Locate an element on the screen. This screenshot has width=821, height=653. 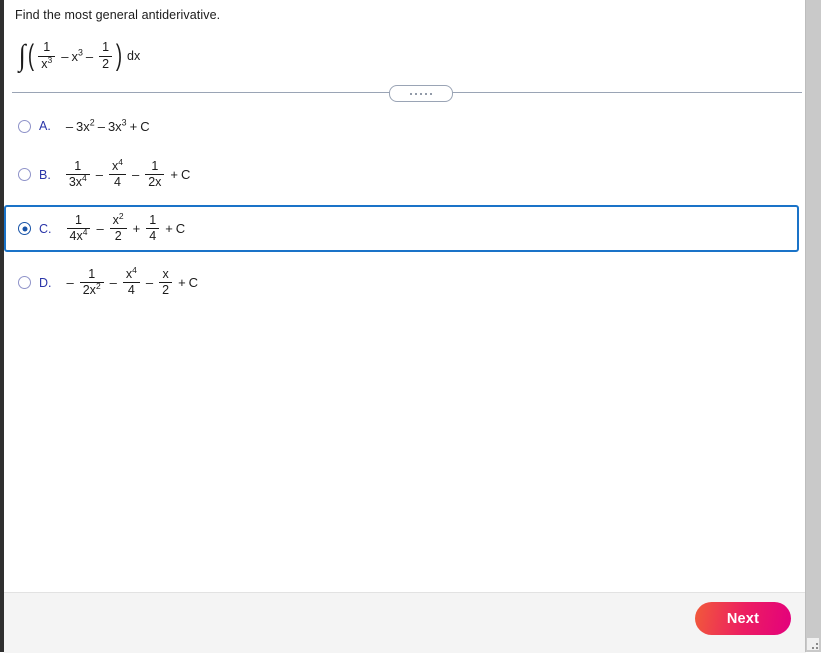
integral-sign-icon: ∫ is located at coordinates (22, 55).